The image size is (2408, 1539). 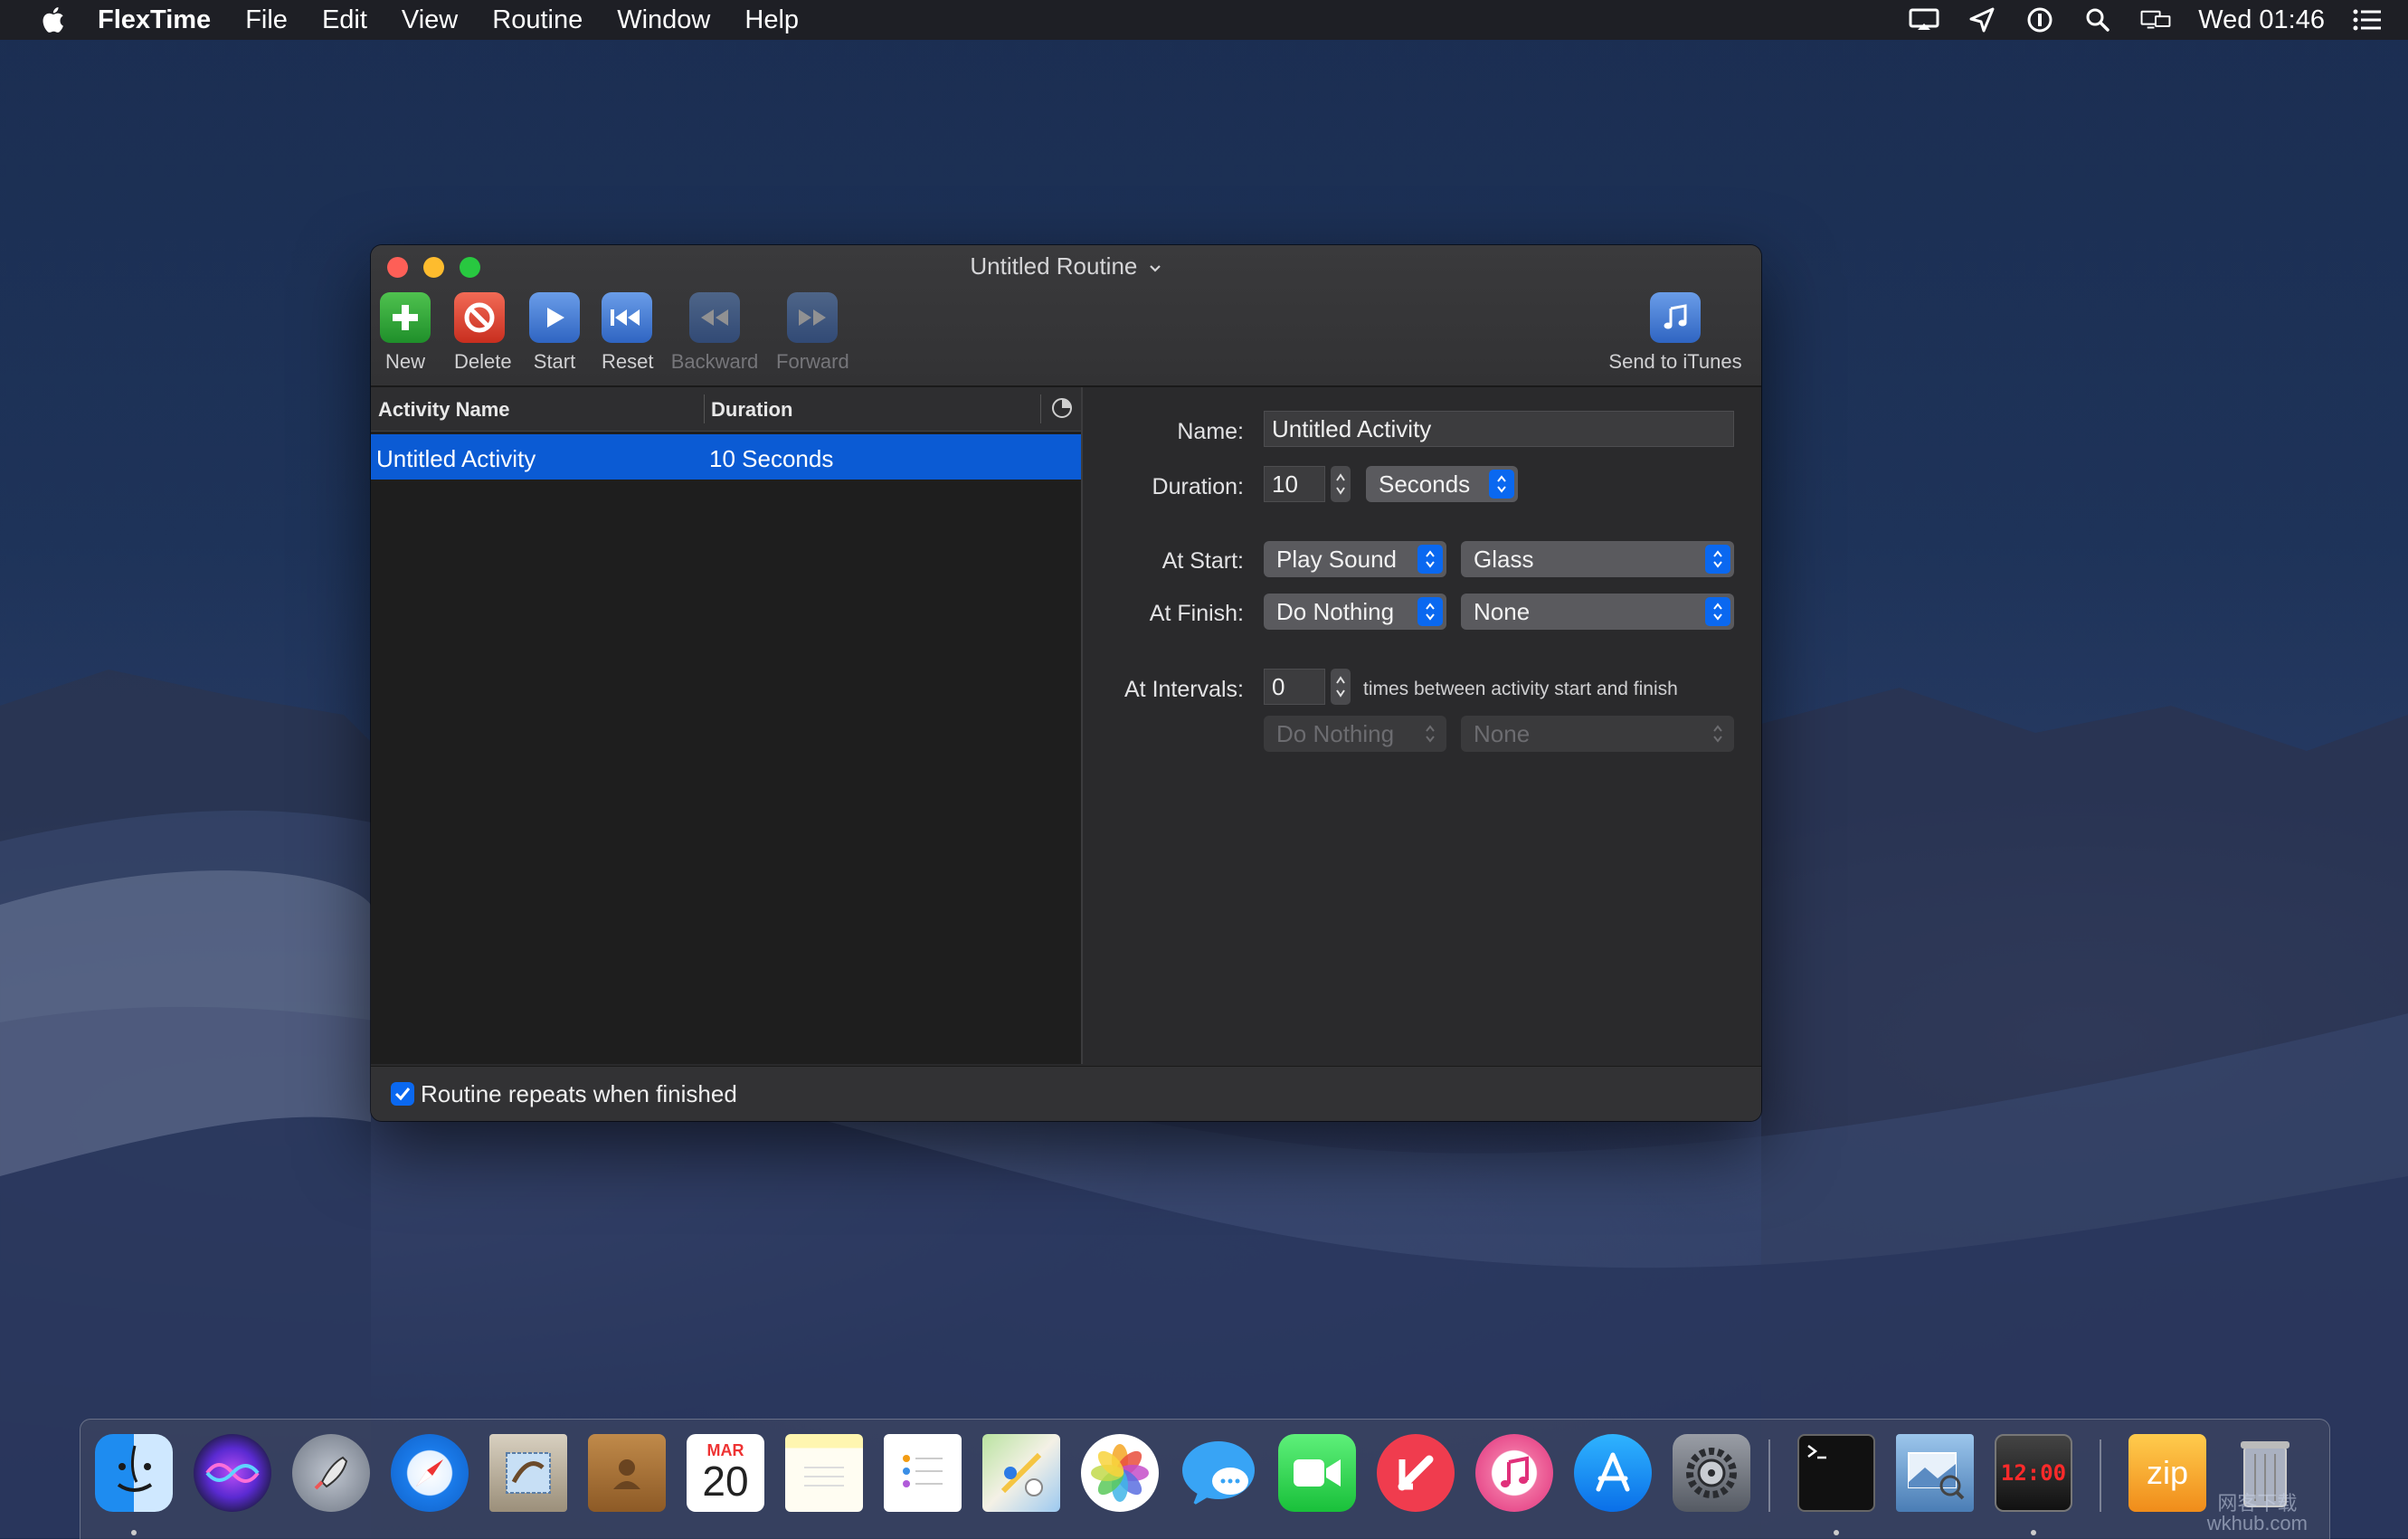 What do you see at coordinates (1675, 317) in the screenshot?
I see `music-note-icon` at bounding box center [1675, 317].